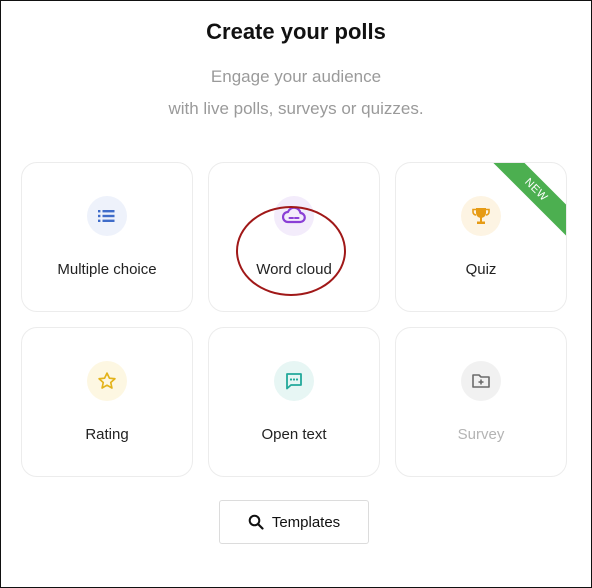 Image resolution: width=592 pixels, height=588 pixels. What do you see at coordinates (481, 269) in the screenshot?
I see `card-label: Quiz` at bounding box center [481, 269].